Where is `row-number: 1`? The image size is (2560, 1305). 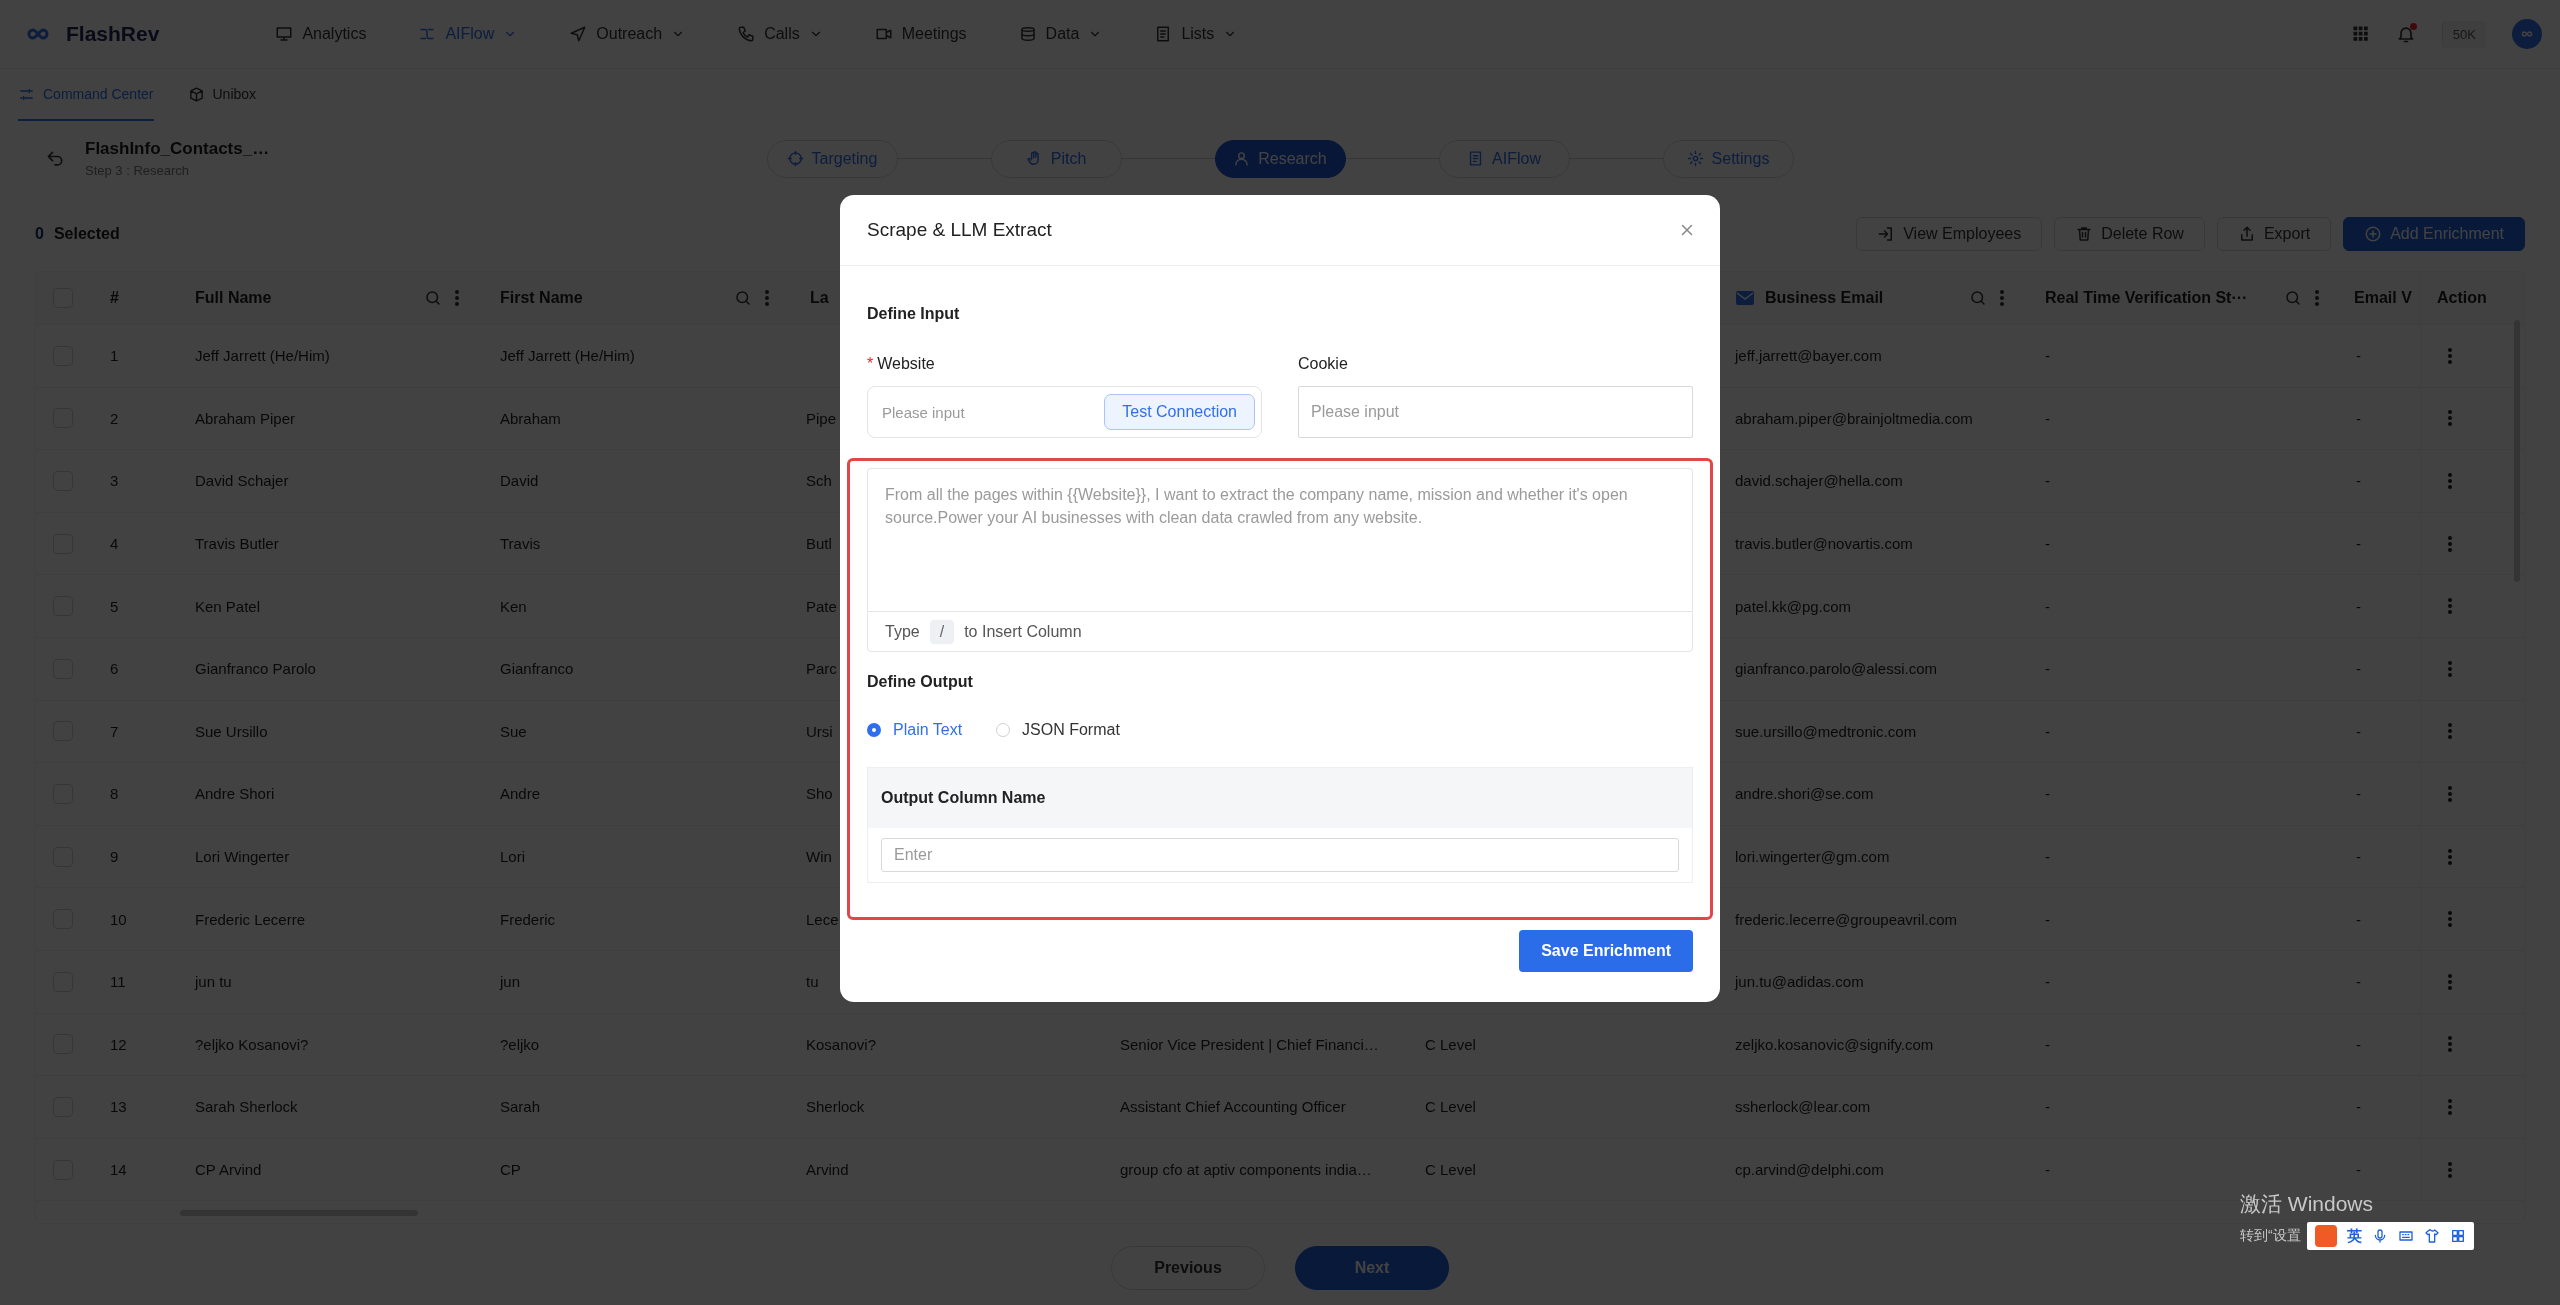
row-number: 1 is located at coordinates (114, 356).